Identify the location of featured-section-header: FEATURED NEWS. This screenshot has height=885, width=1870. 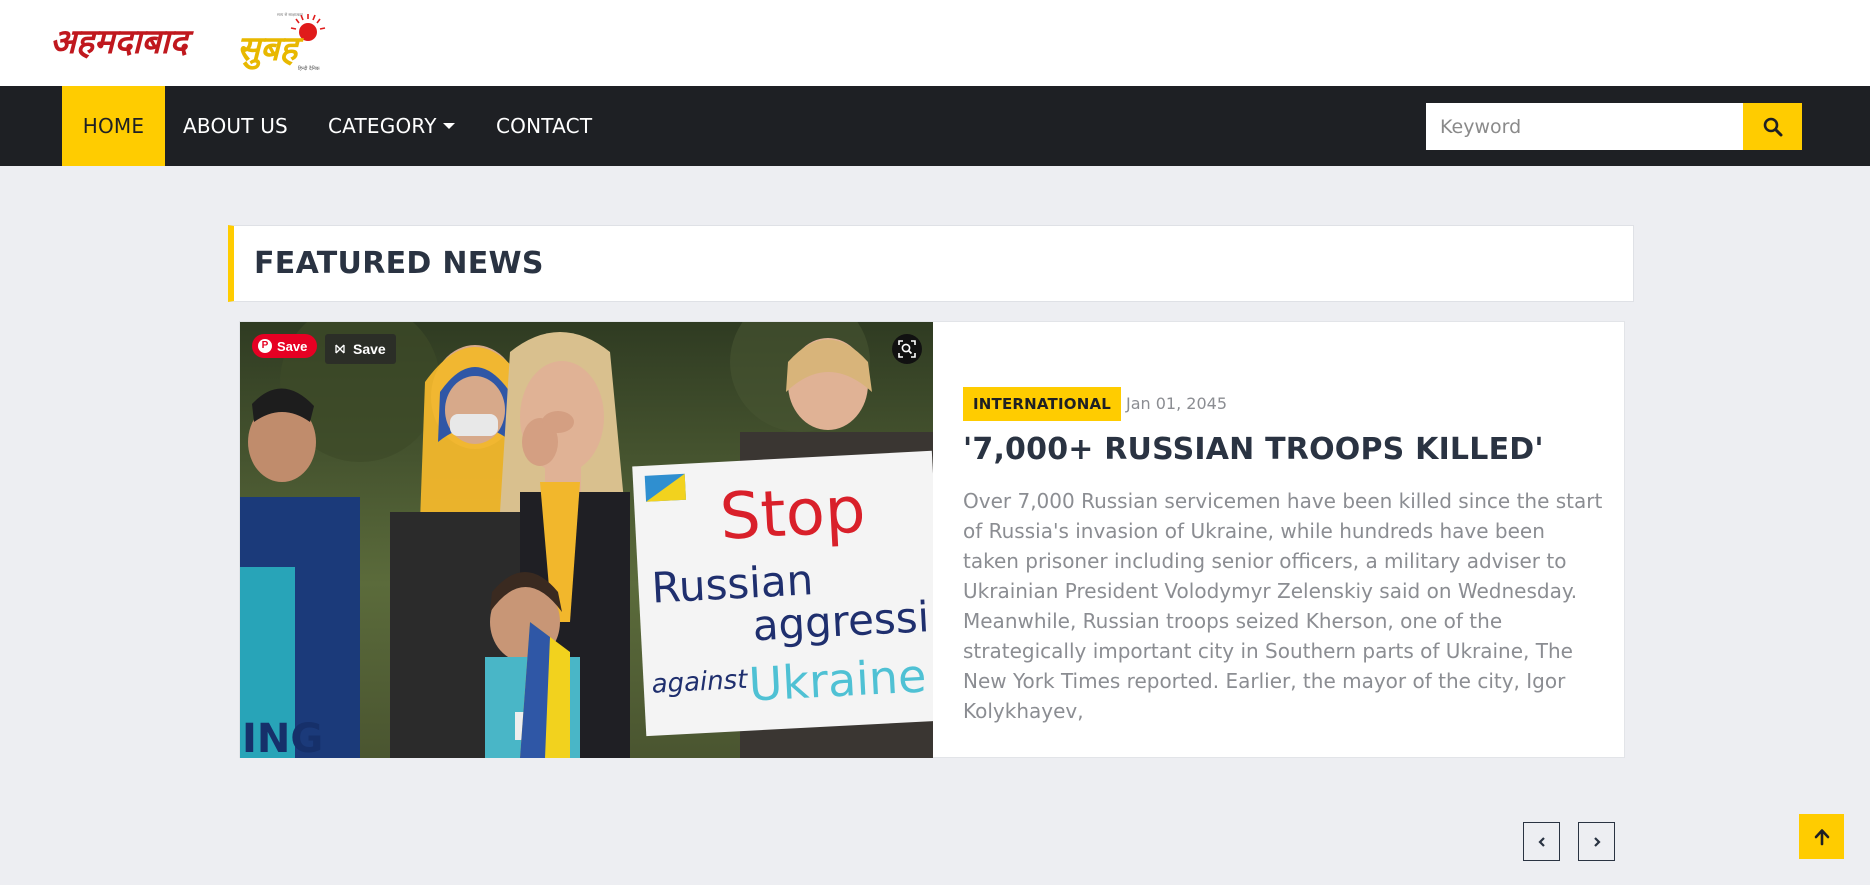
(931, 263).